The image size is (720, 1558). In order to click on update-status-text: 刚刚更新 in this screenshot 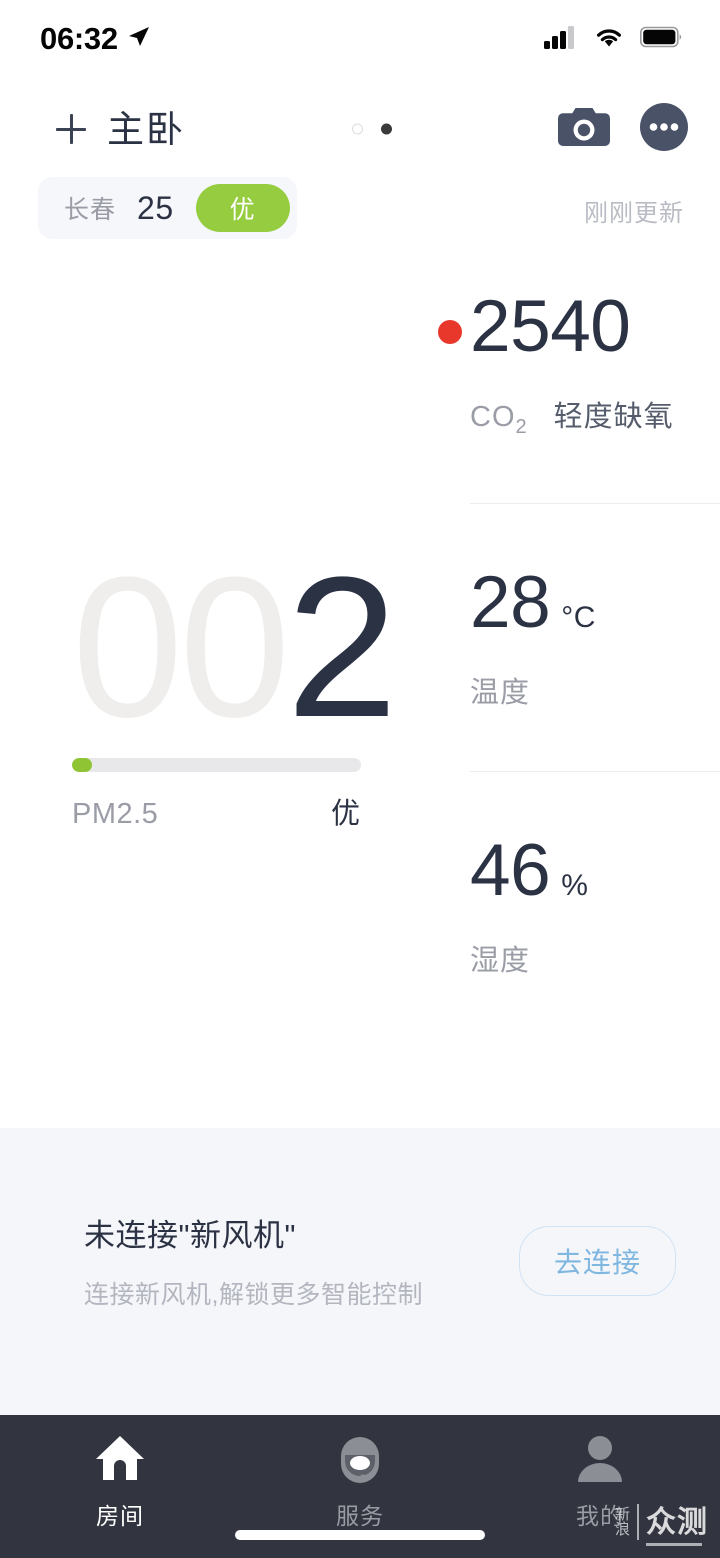, I will do `click(634, 213)`.